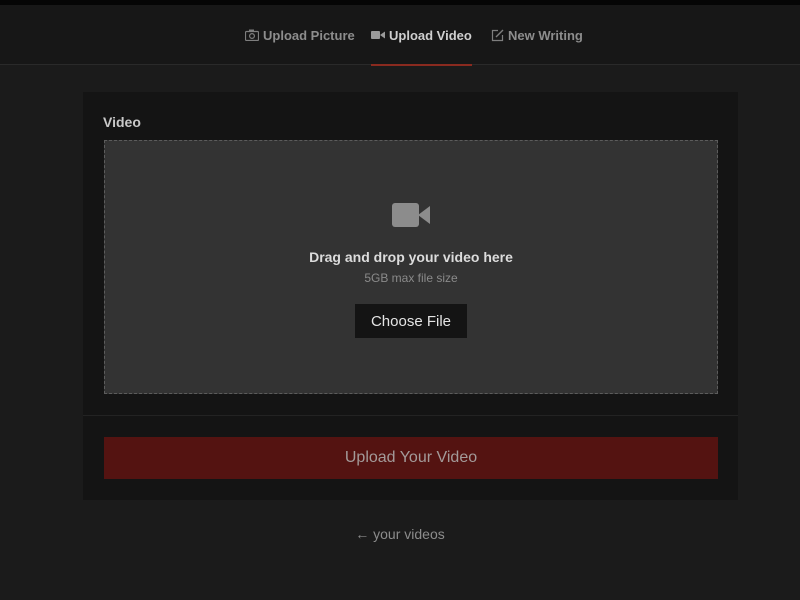 Image resolution: width=800 pixels, height=600 pixels. I want to click on tab-label: Upload Picture, so click(309, 35).